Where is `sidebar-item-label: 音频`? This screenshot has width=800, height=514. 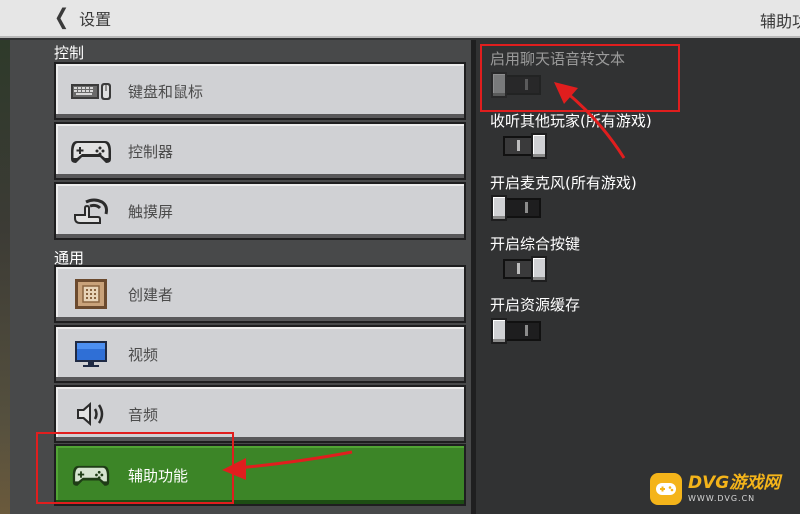 sidebar-item-label: 音频 is located at coordinates (143, 414).